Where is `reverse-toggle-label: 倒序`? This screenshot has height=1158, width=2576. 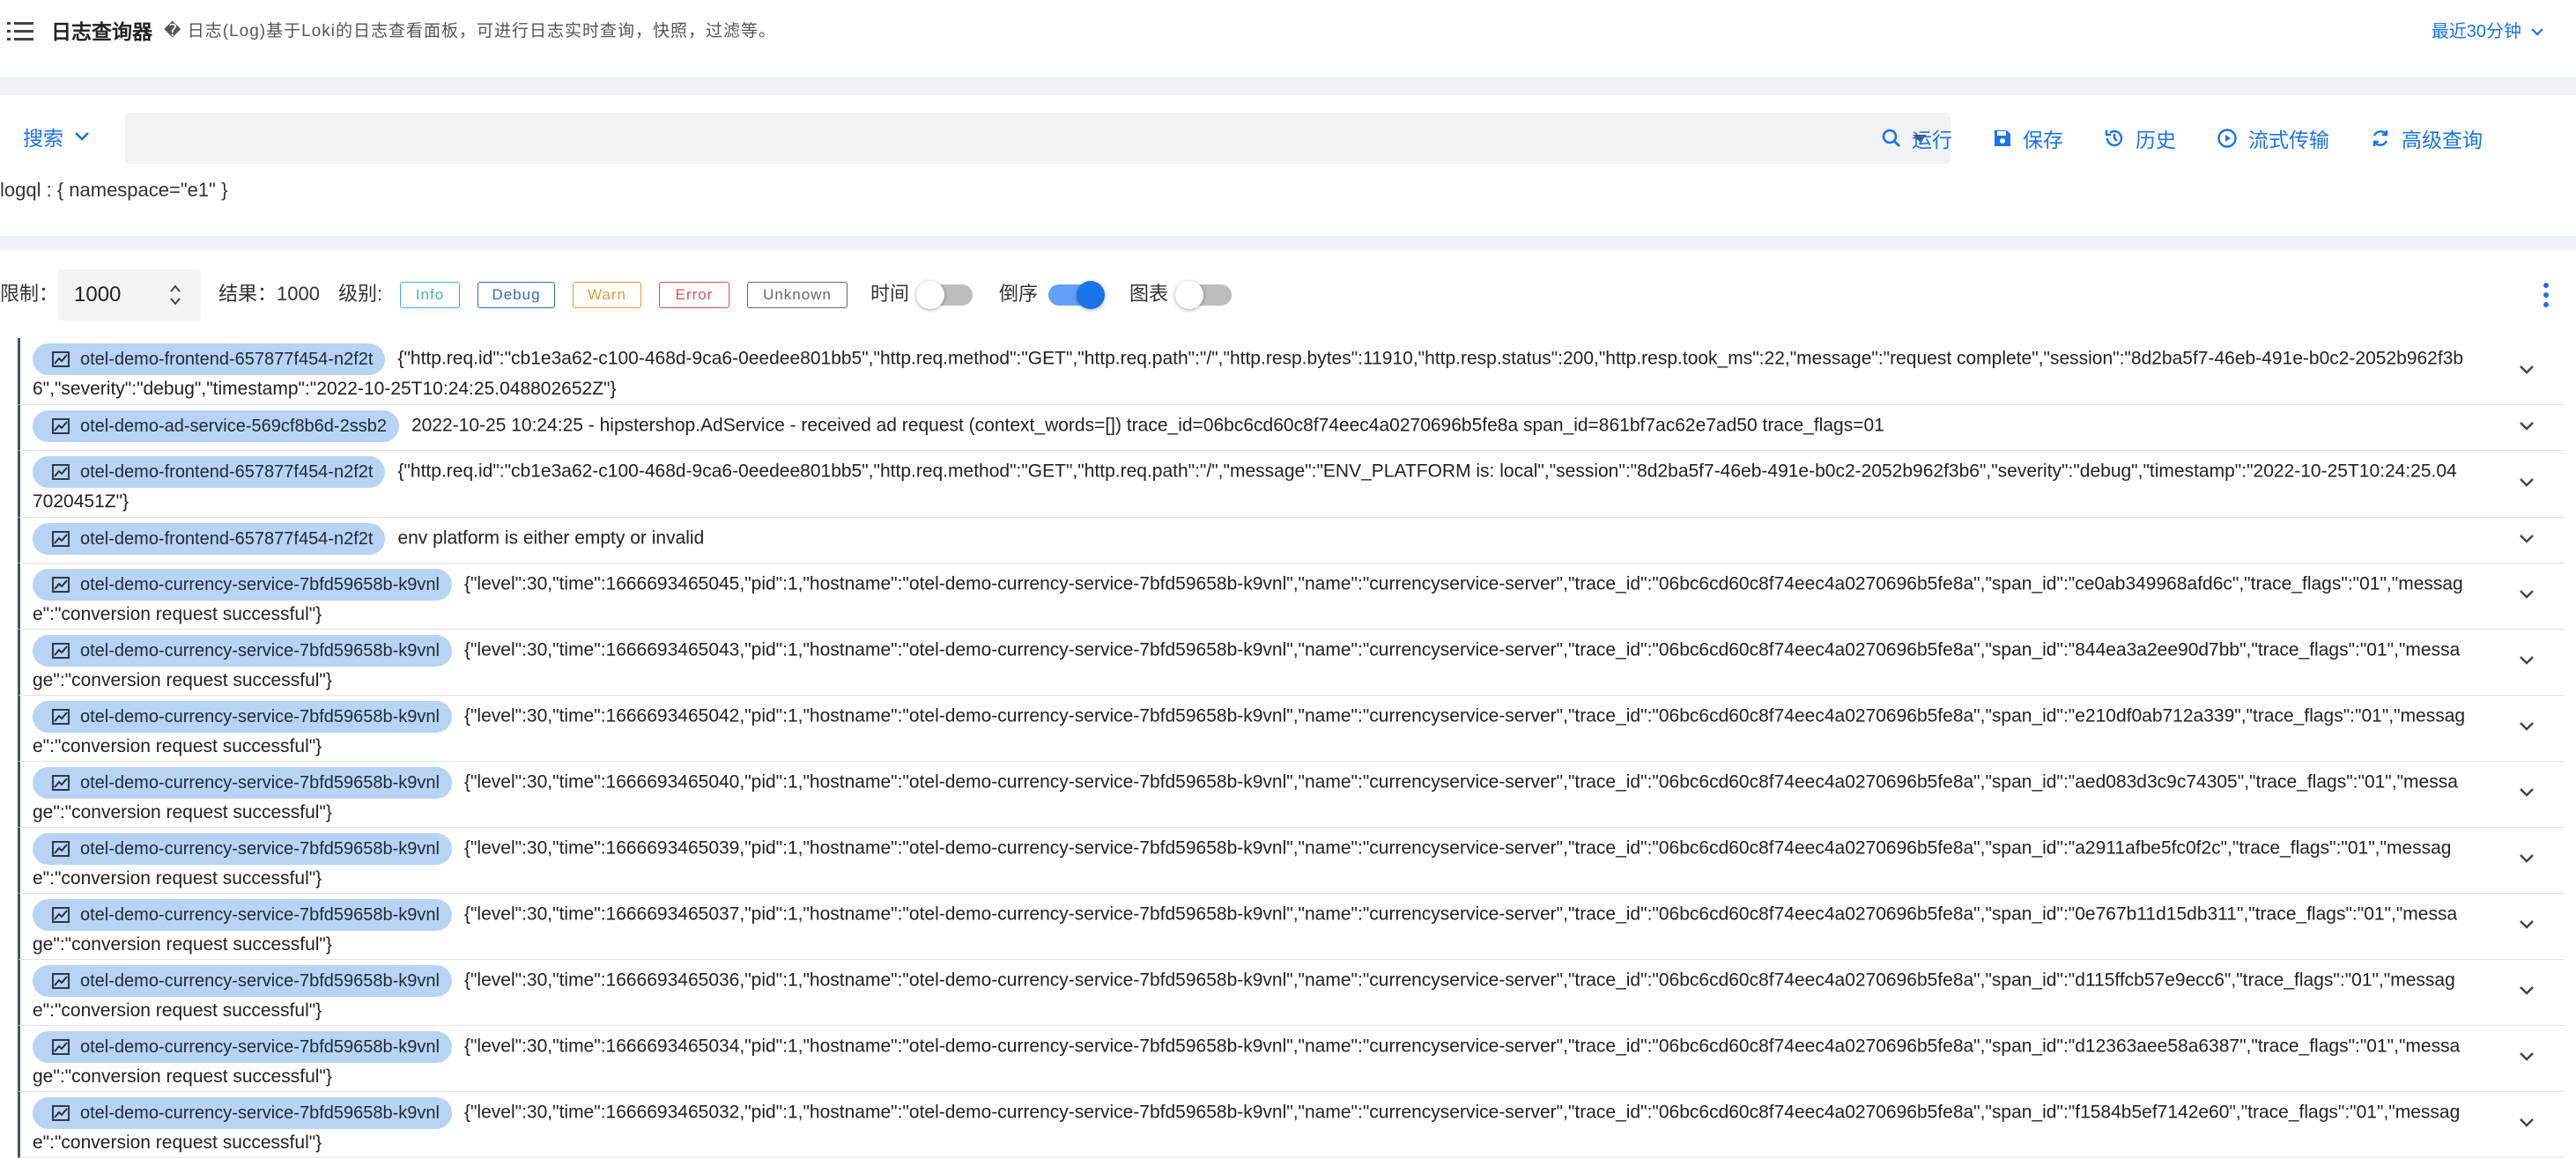
reverse-toggle-label: 倒序 is located at coordinates (1019, 294).